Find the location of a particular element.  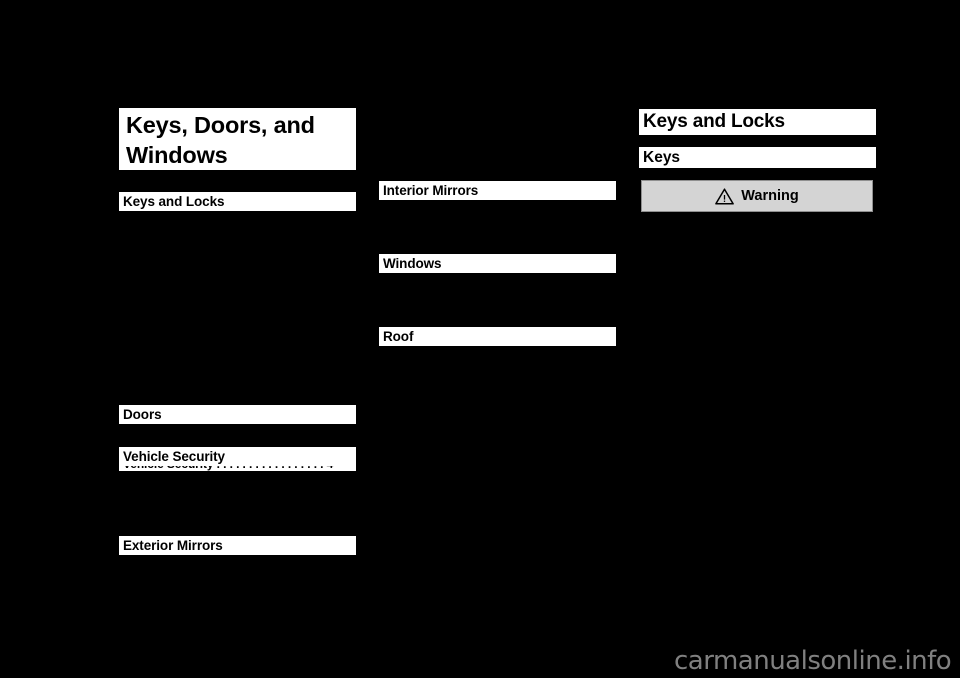

section-heading-exterior-mirrors: Exterior Mirrors is located at coordinates (237, 545).